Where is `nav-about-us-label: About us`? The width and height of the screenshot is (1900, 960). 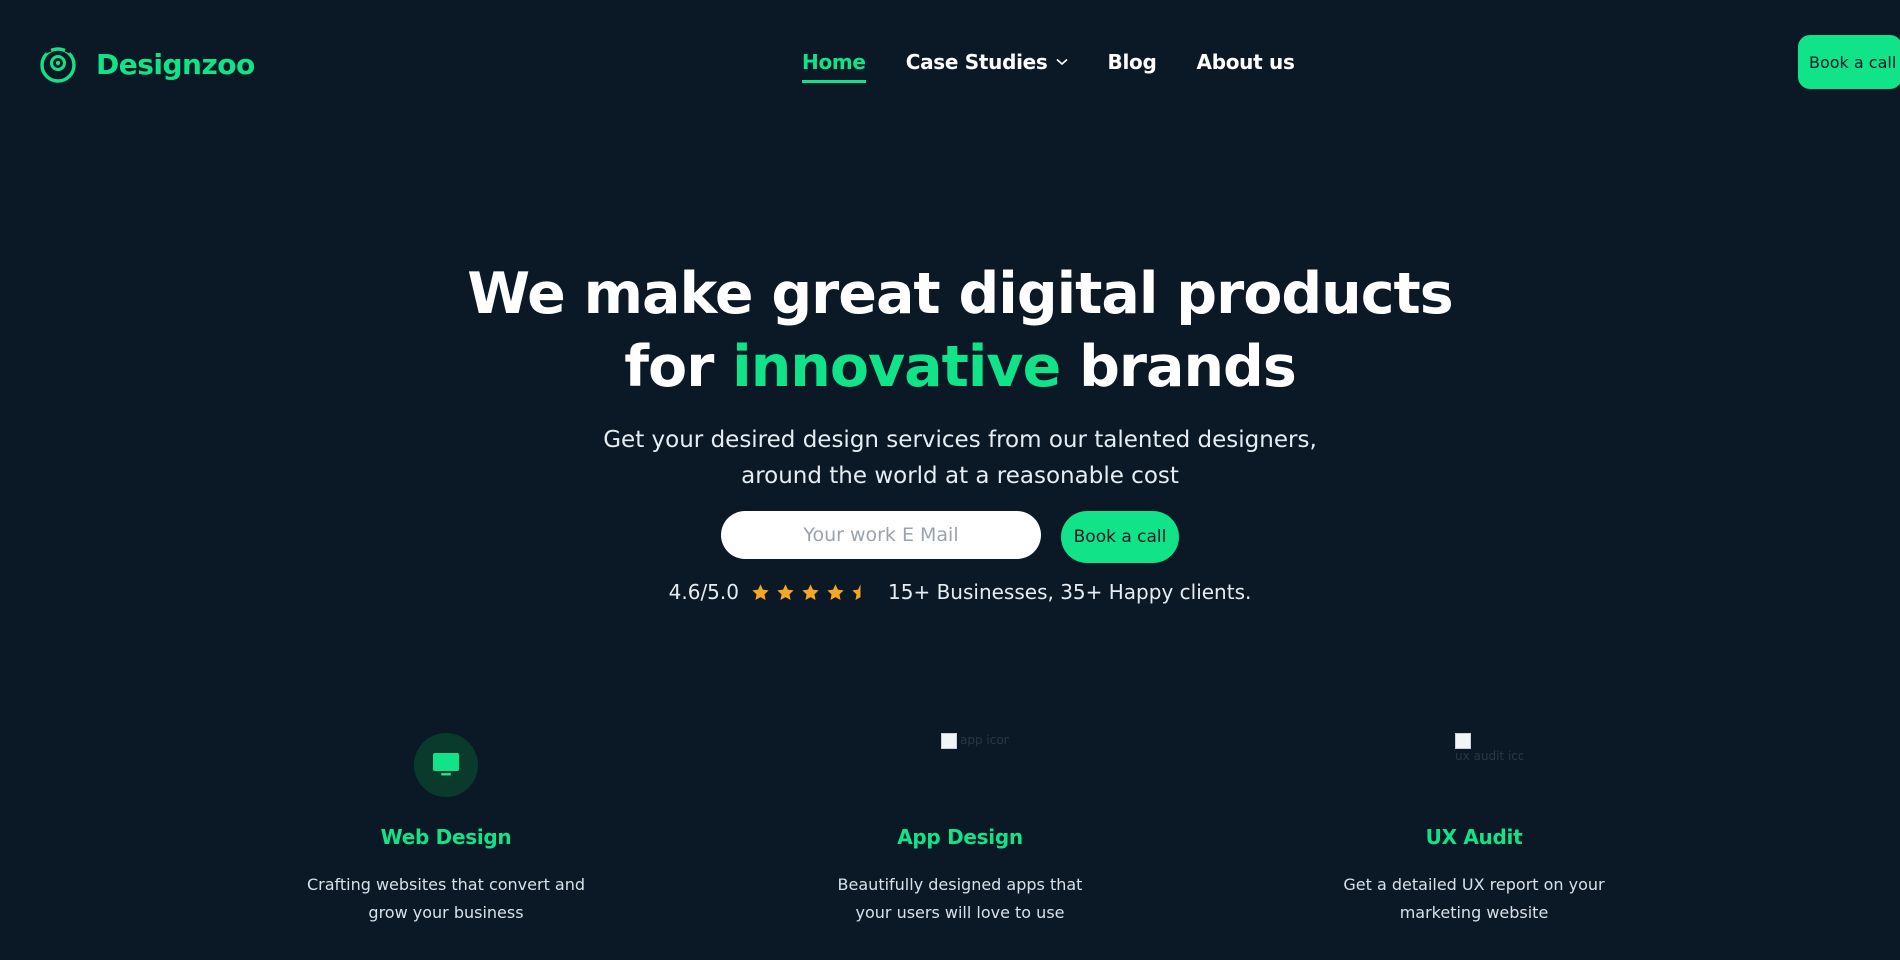
nav-about-us-label: About us is located at coordinates (1245, 62).